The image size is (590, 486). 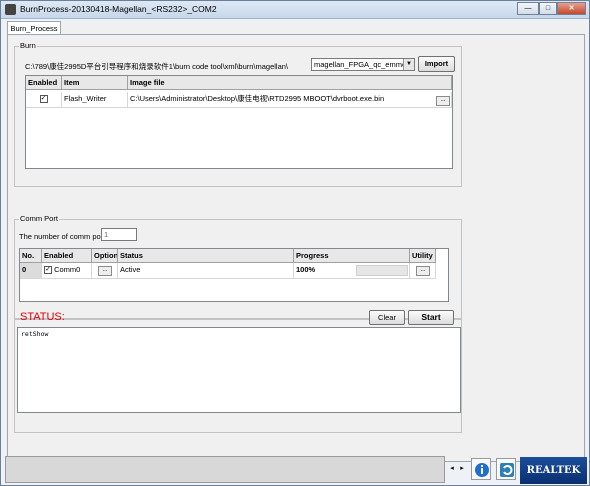 I want to click on import-button: Import, so click(x=436, y=64).